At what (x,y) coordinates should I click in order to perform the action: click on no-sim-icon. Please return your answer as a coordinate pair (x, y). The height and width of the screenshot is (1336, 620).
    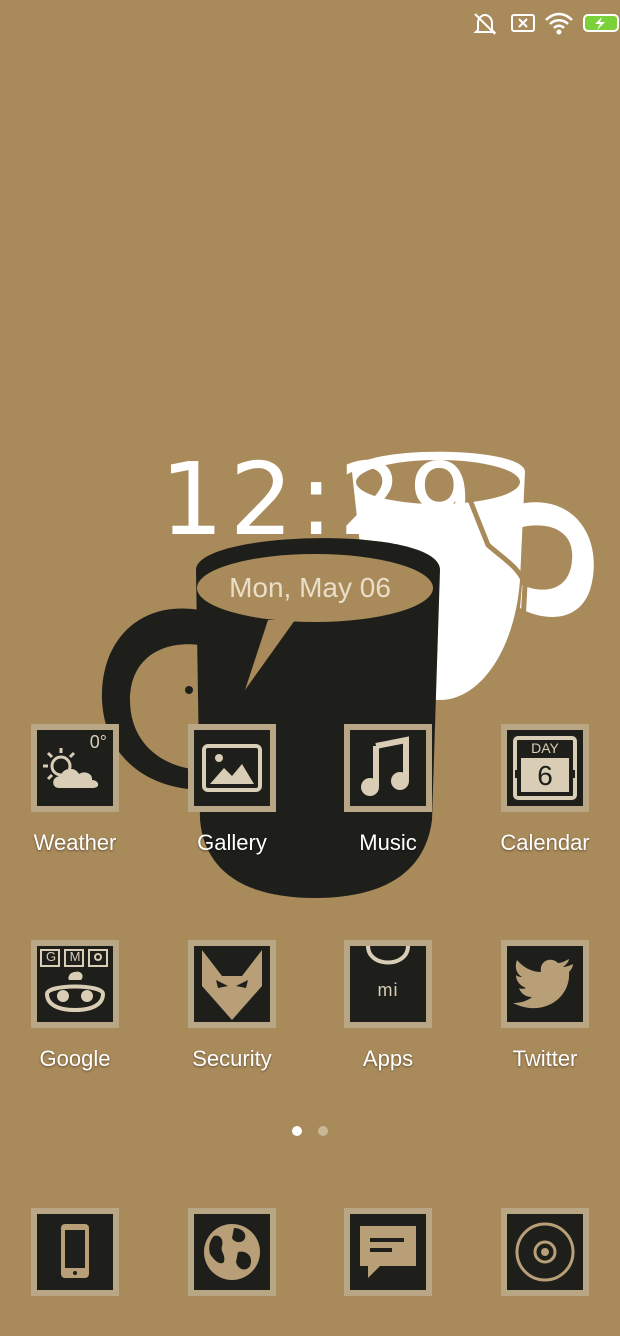
    Looking at the image, I should click on (523, 23).